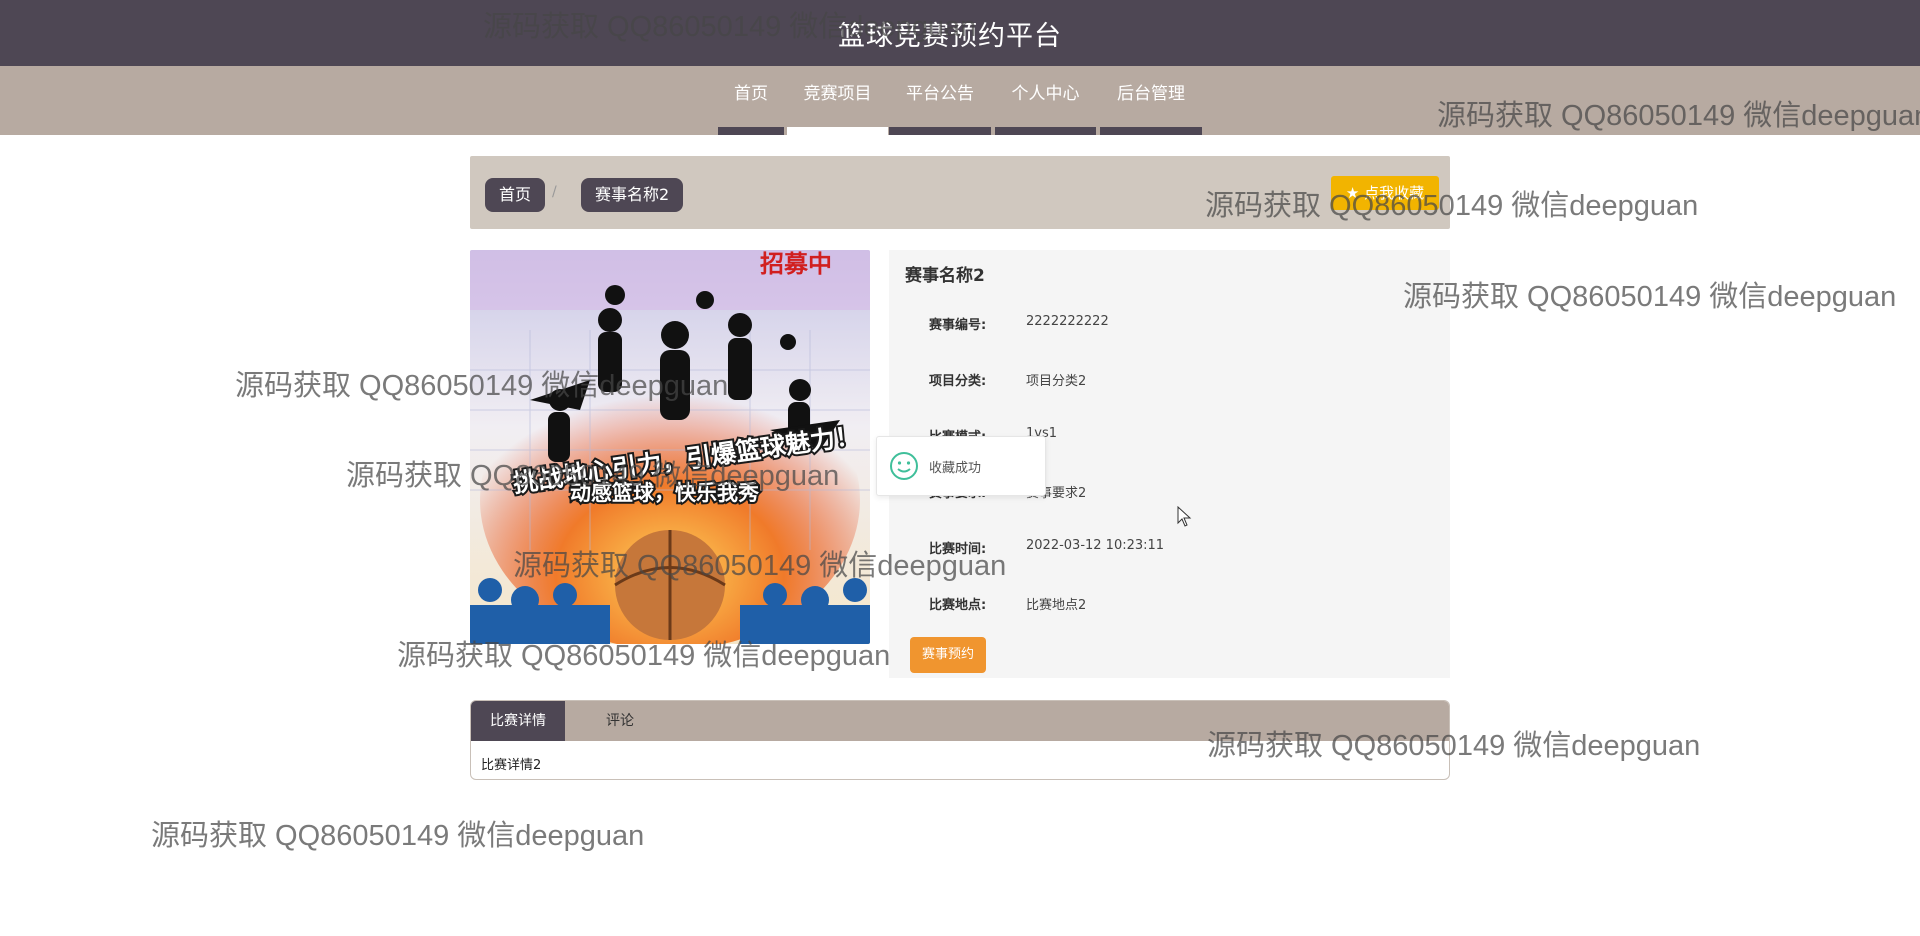  I want to click on field-label-location: 比赛地点:, so click(958, 605).